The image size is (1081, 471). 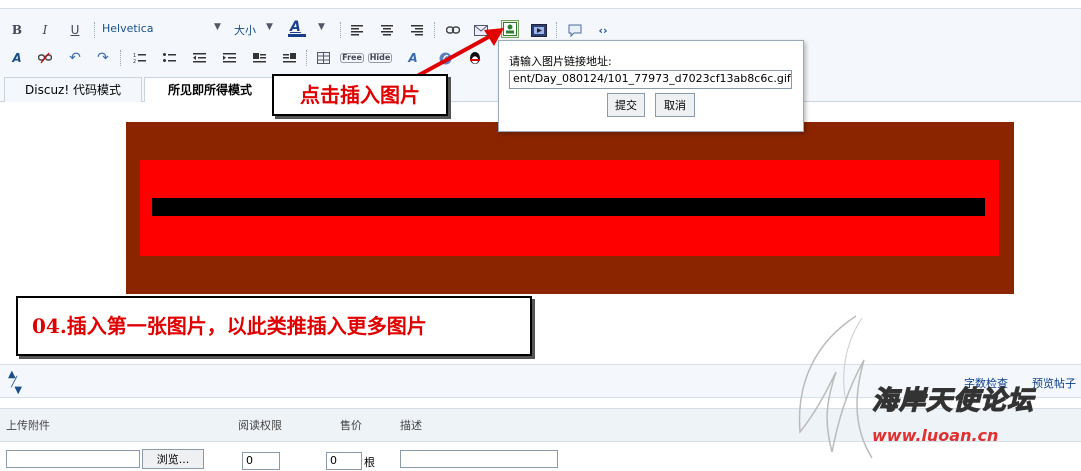 What do you see at coordinates (257, 30) in the screenshot?
I see `font-size-select: 大小 ▼` at bounding box center [257, 30].